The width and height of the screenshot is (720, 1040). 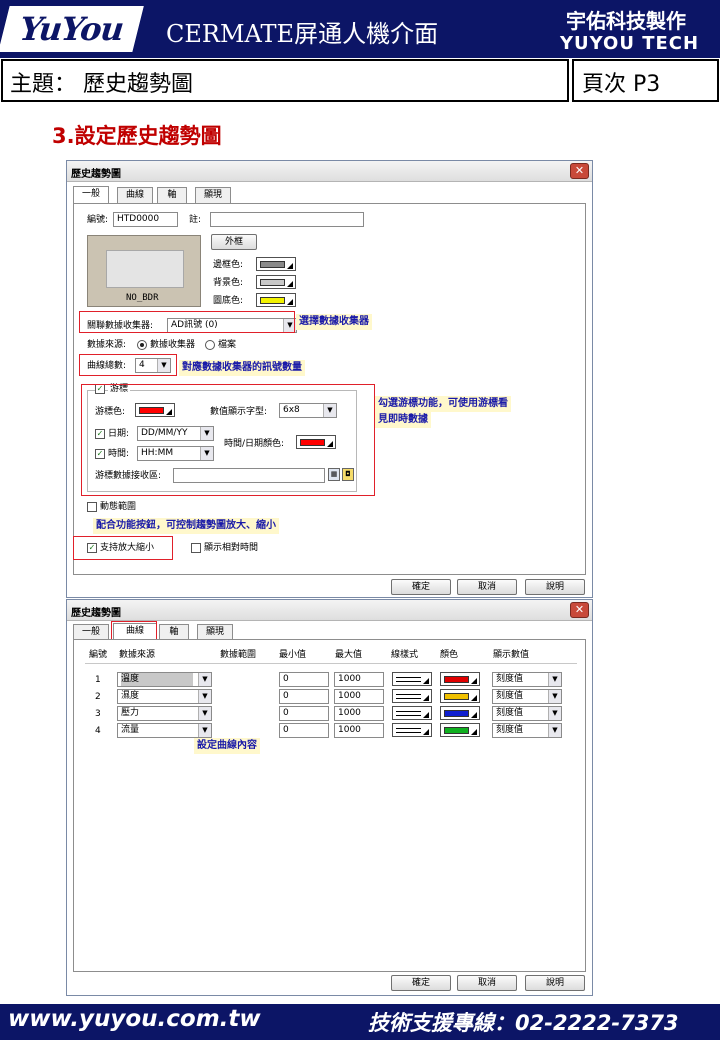 What do you see at coordinates (293, 655) in the screenshot?
I see `col-min: 最小值` at bounding box center [293, 655].